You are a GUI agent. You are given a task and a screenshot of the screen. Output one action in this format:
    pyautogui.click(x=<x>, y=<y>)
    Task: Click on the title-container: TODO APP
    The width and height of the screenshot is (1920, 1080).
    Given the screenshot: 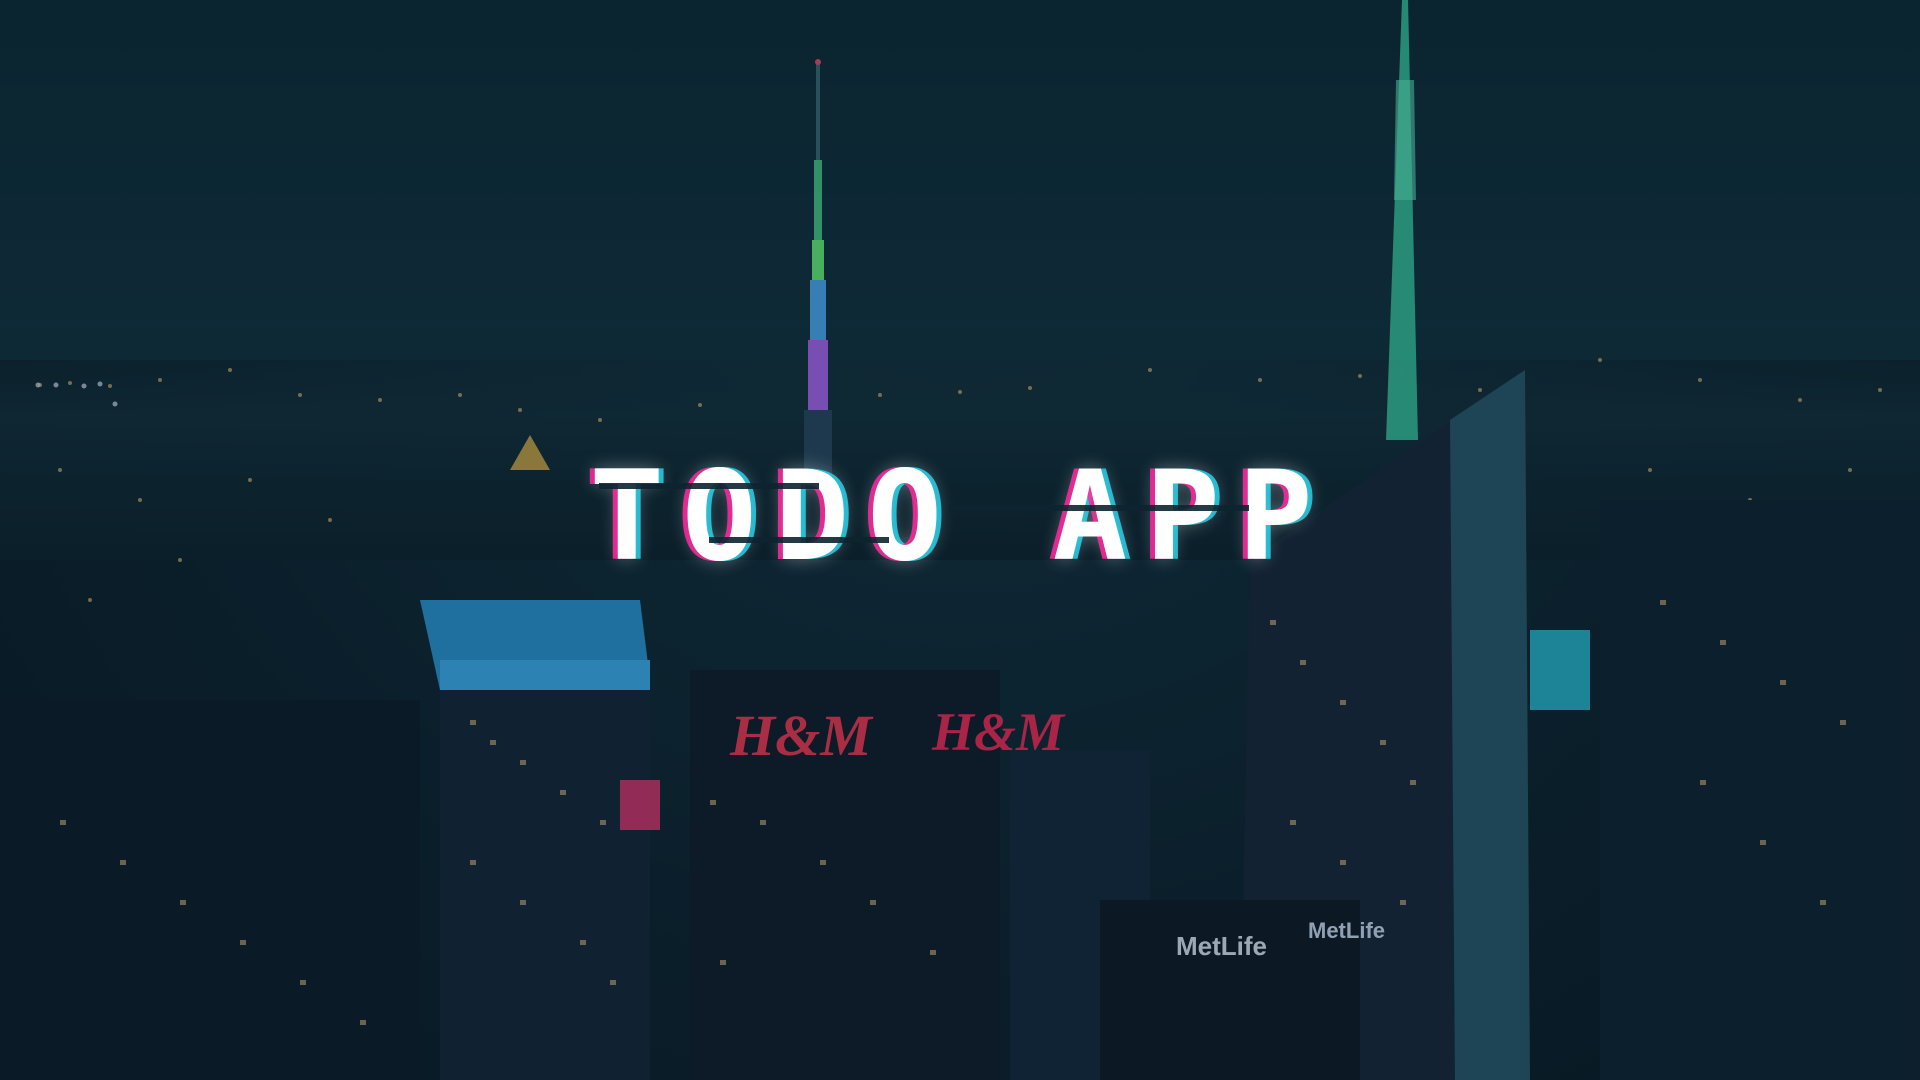 What is the action you would take?
    pyautogui.click(x=960, y=517)
    